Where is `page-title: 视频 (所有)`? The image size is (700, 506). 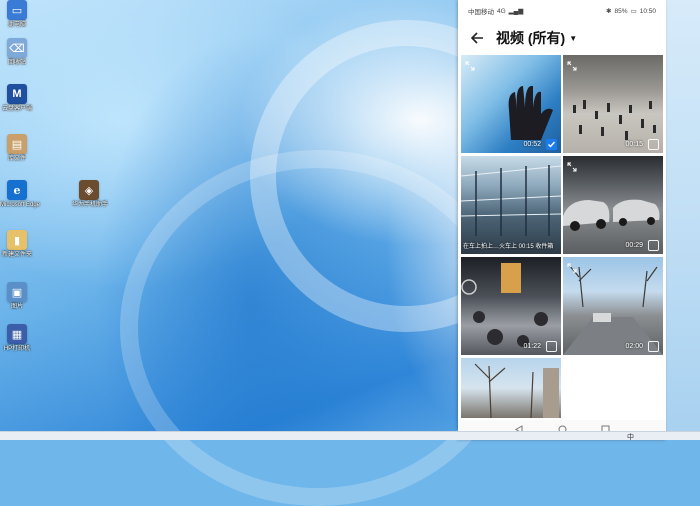
page-title: 视频 (所有) is located at coordinates (531, 38).